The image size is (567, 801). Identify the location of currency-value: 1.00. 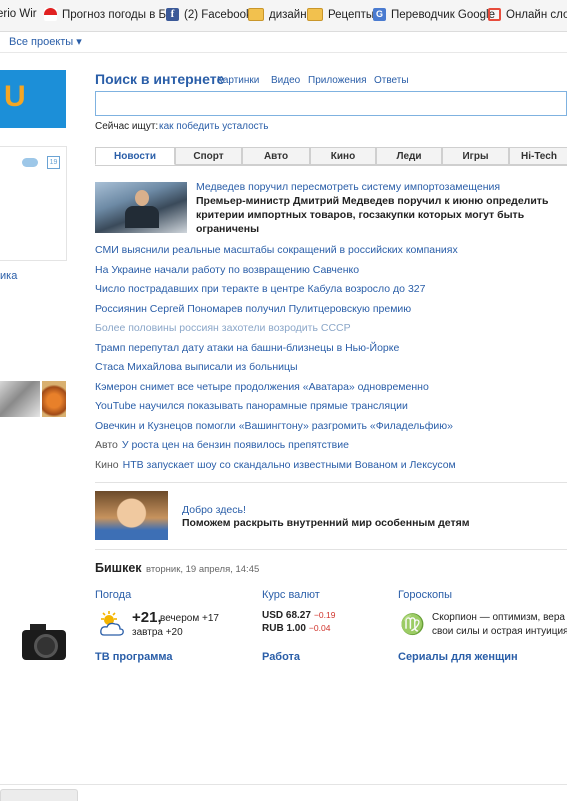
(296, 628).